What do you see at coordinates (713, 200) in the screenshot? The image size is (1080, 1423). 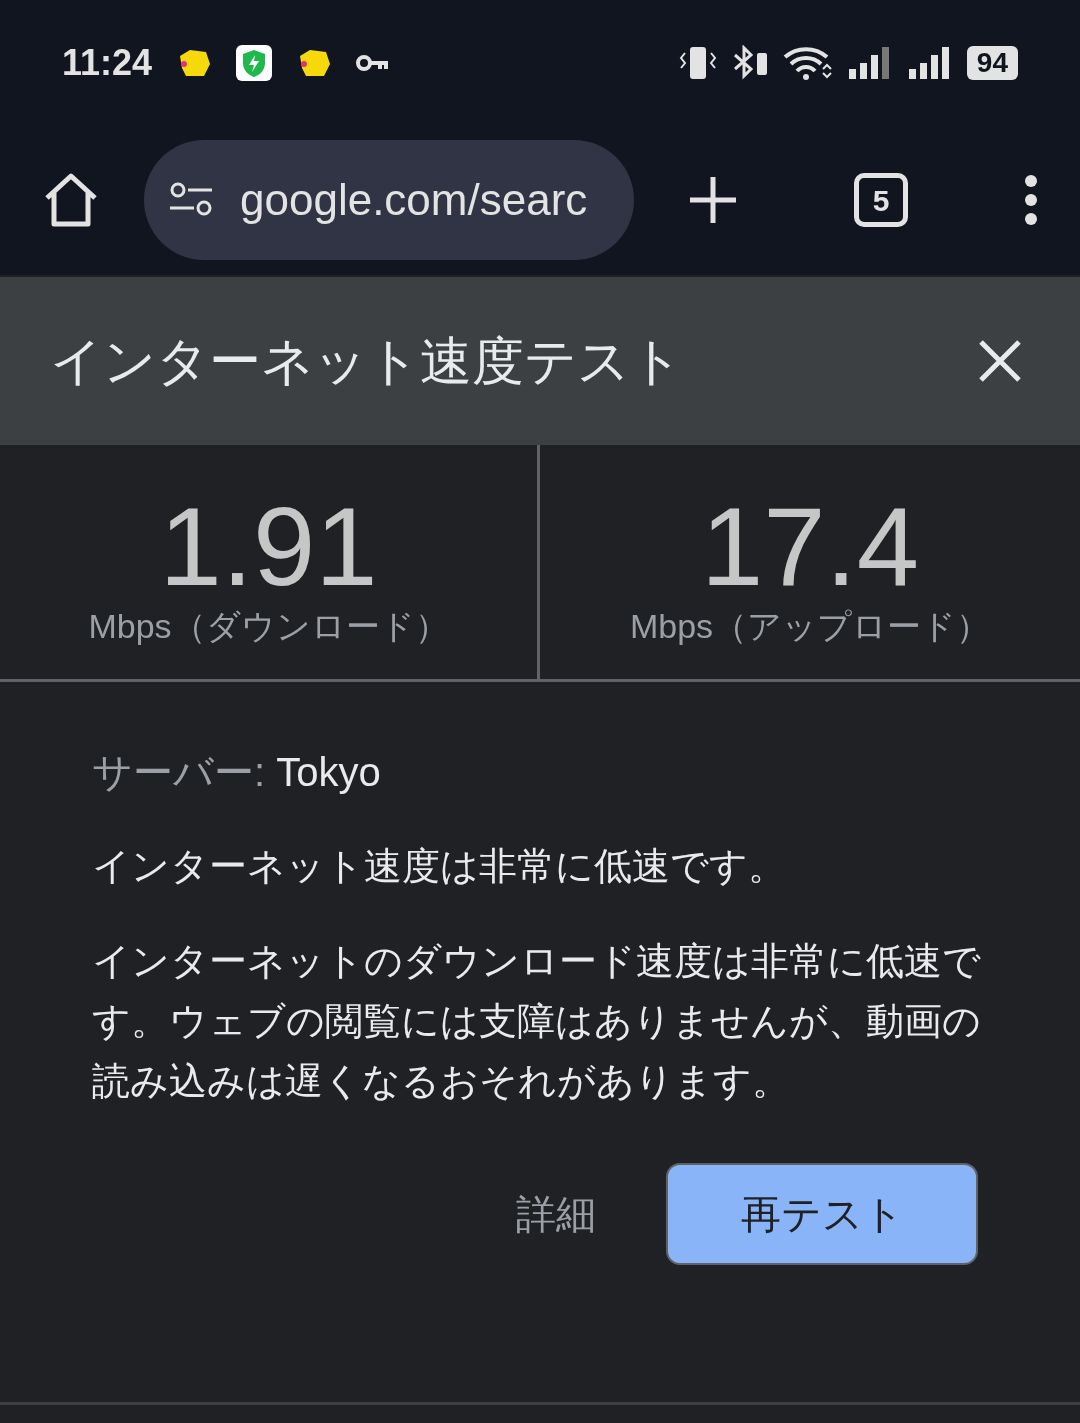 I see `new-tab-icon` at bounding box center [713, 200].